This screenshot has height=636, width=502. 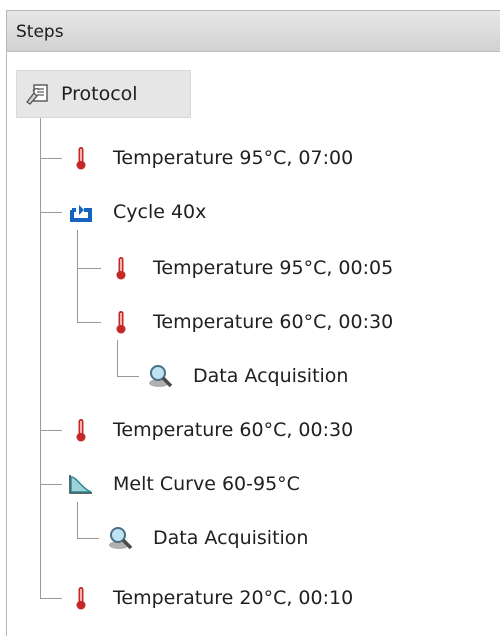 What do you see at coordinates (37, 94) in the screenshot?
I see `protocol-icon` at bounding box center [37, 94].